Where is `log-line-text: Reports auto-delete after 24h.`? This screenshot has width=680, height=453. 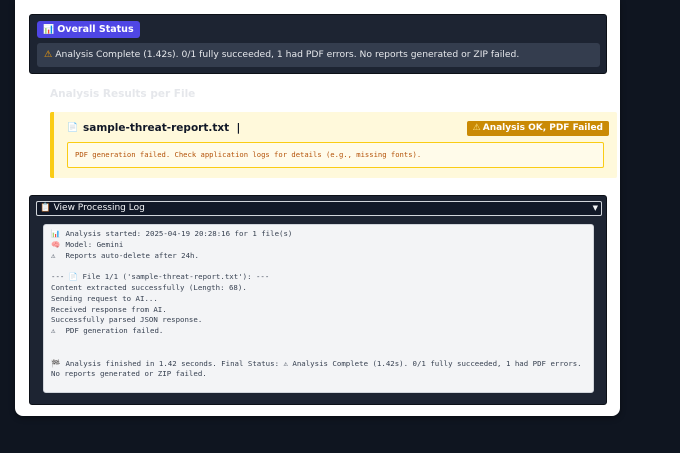
log-line-text: Reports auto-delete after 24h. is located at coordinates (132, 255).